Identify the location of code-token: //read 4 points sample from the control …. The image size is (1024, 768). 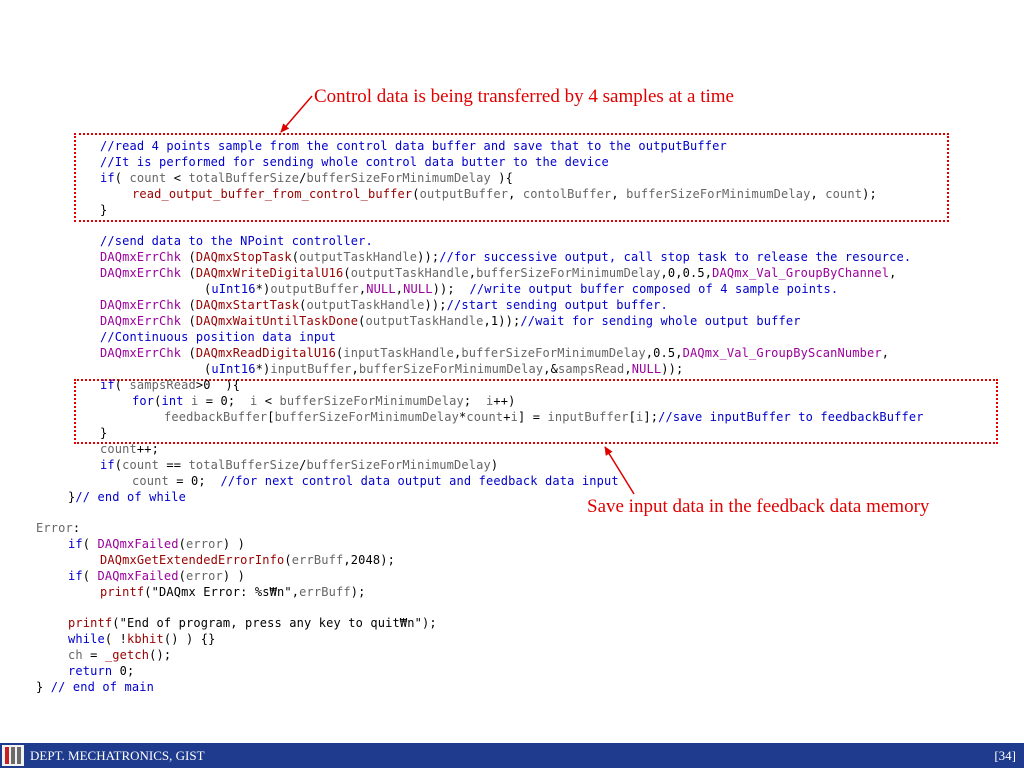
(413, 146).